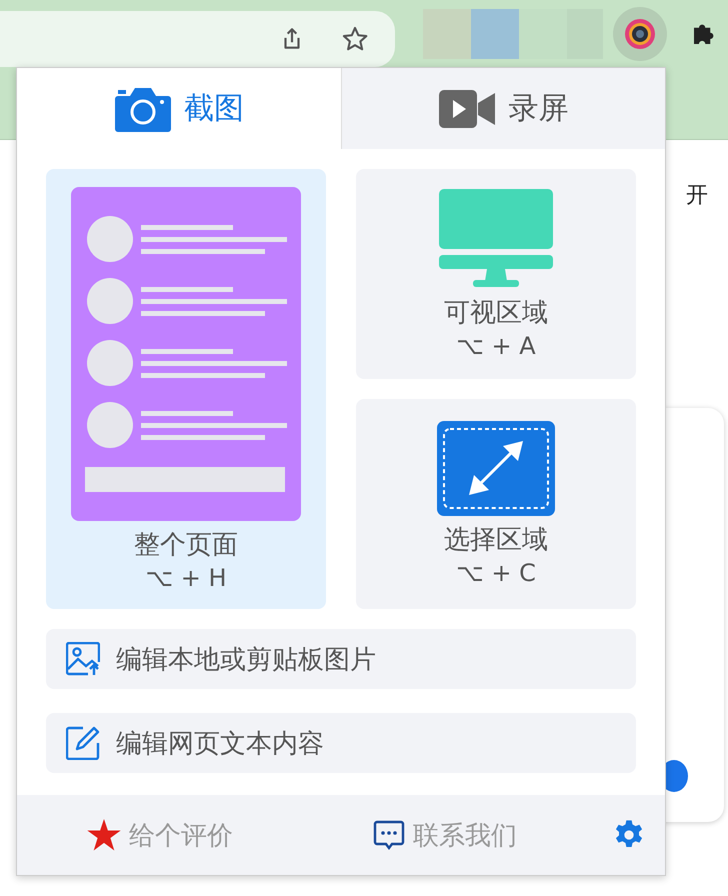 This screenshot has width=728, height=896. I want to click on monitor-icon, so click(496, 238).